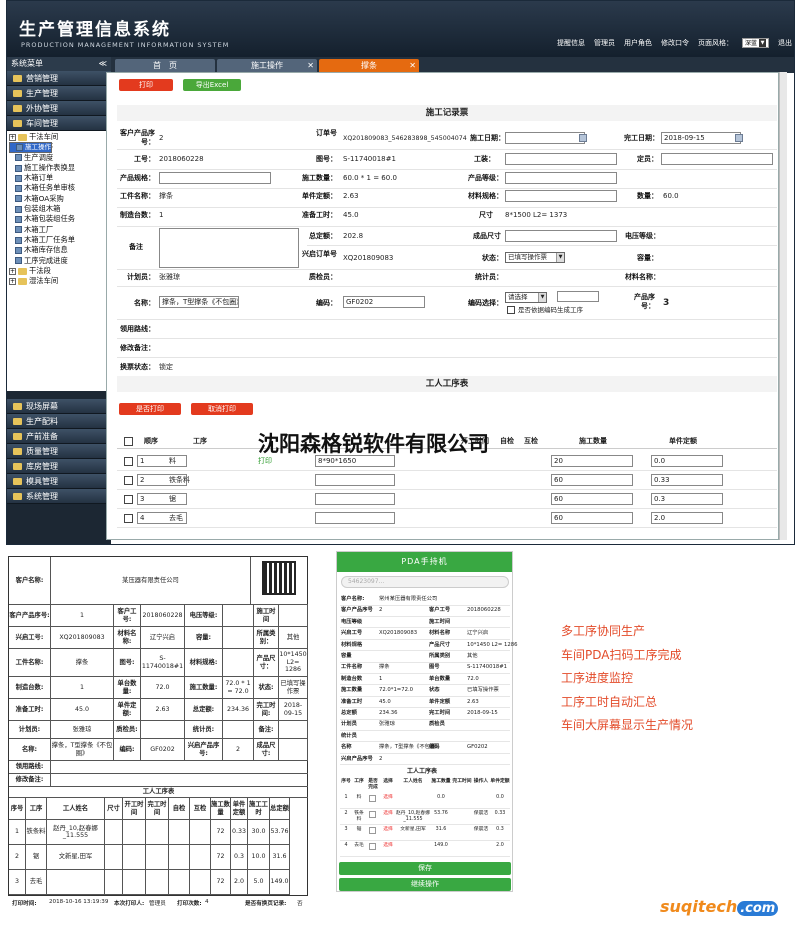 The image size is (800, 931). Describe the element at coordinates (59, 108) in the screenshot. I see `sidebar-menu-2: 外协管理` at that location.